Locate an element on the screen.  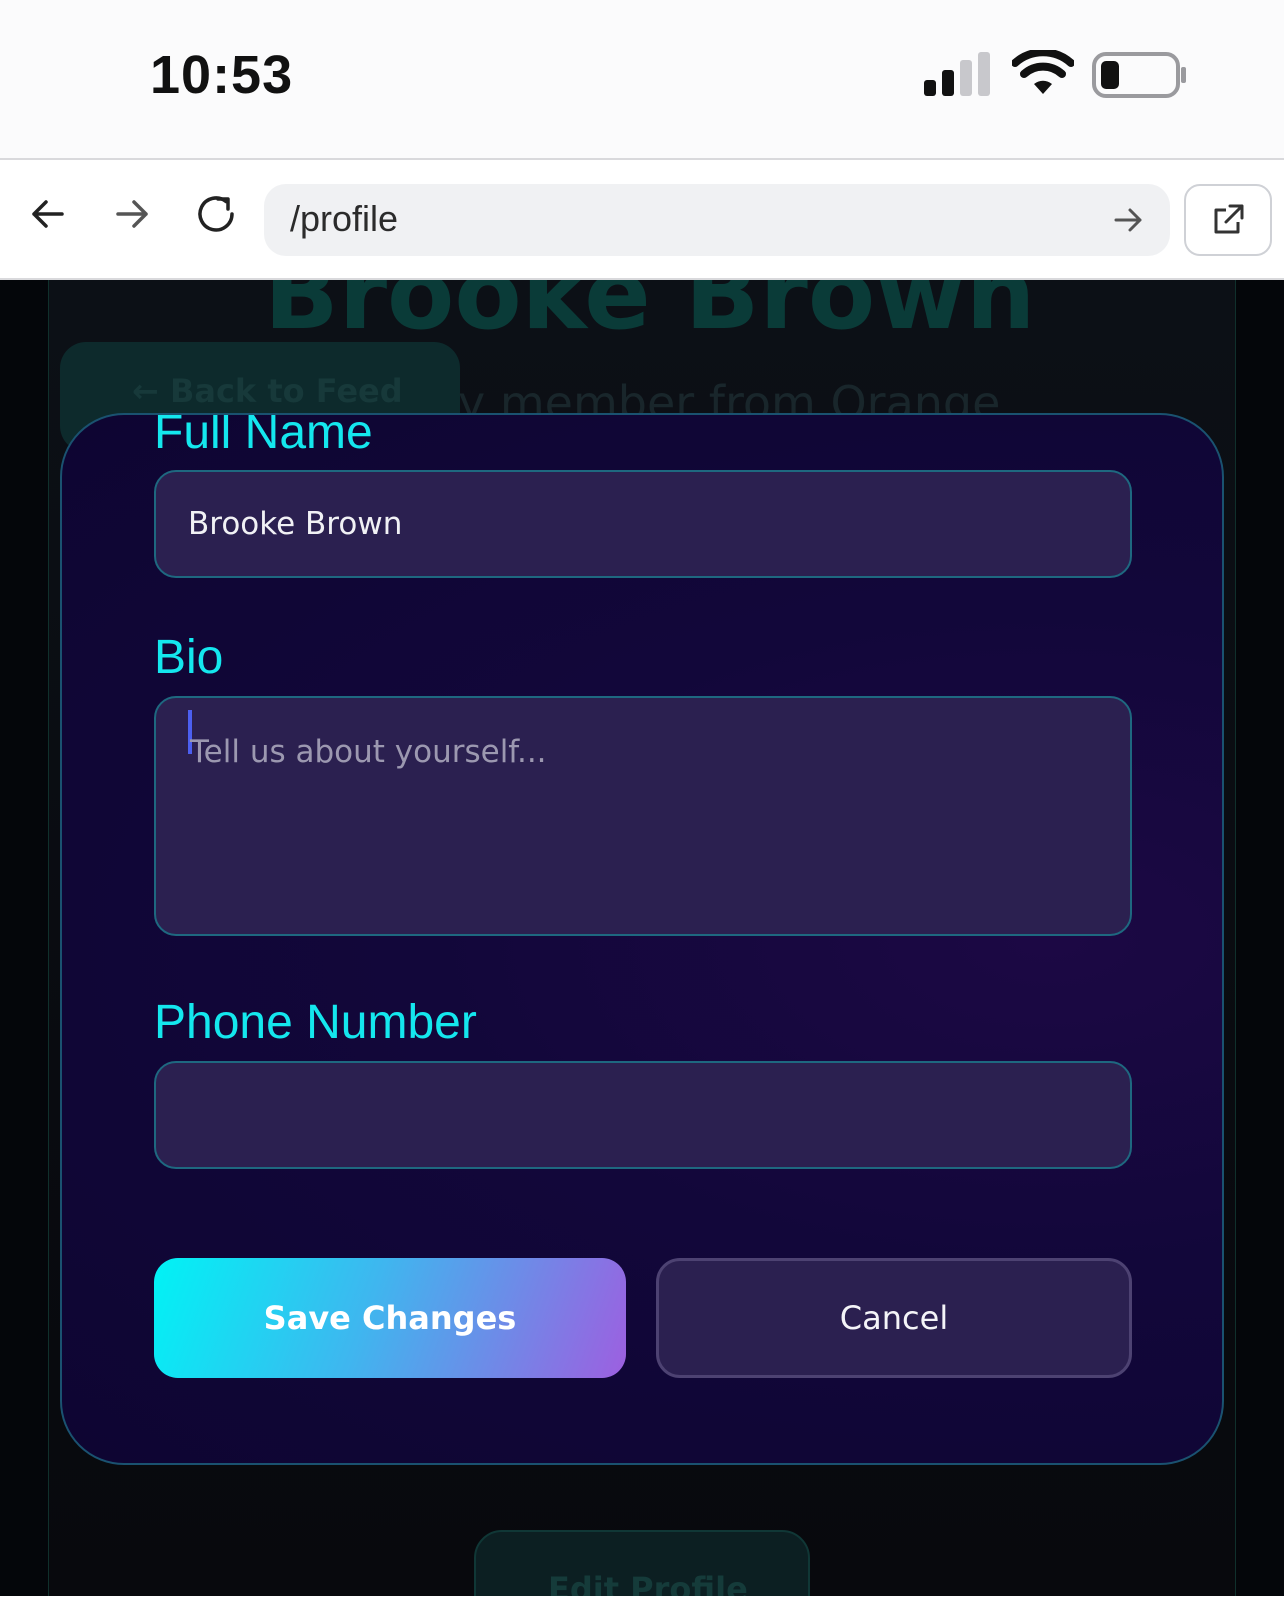
browser-toolbar: /profile is located at coordinates (642, 219).